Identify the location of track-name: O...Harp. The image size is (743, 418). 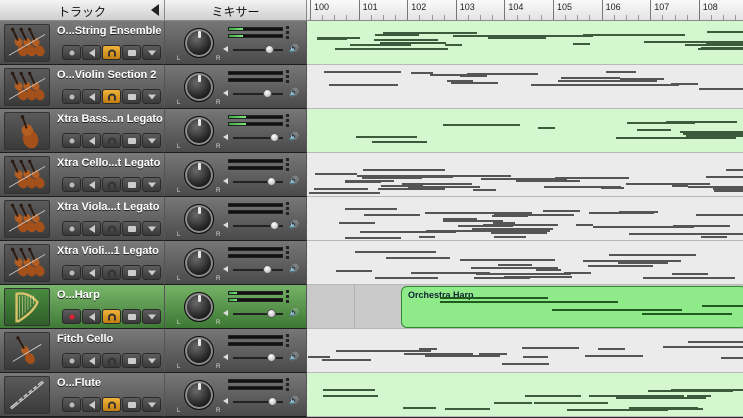
(78, 295).